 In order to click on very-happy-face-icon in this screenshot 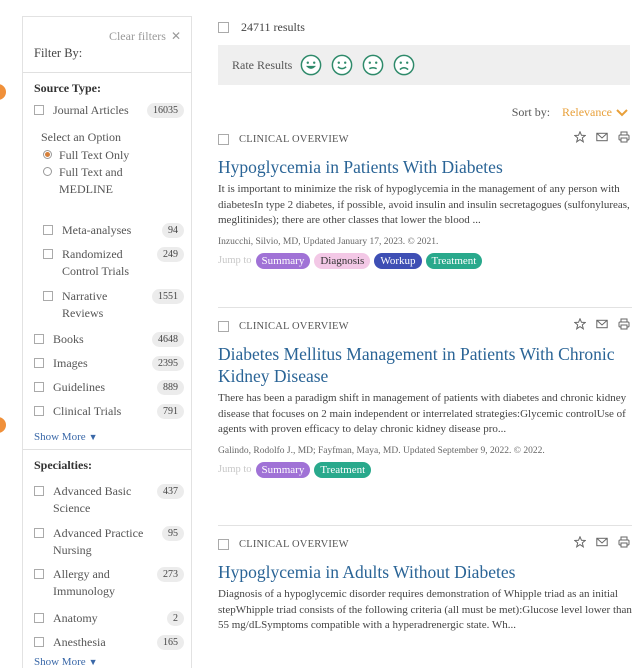, I will do `click(311, 65)`.